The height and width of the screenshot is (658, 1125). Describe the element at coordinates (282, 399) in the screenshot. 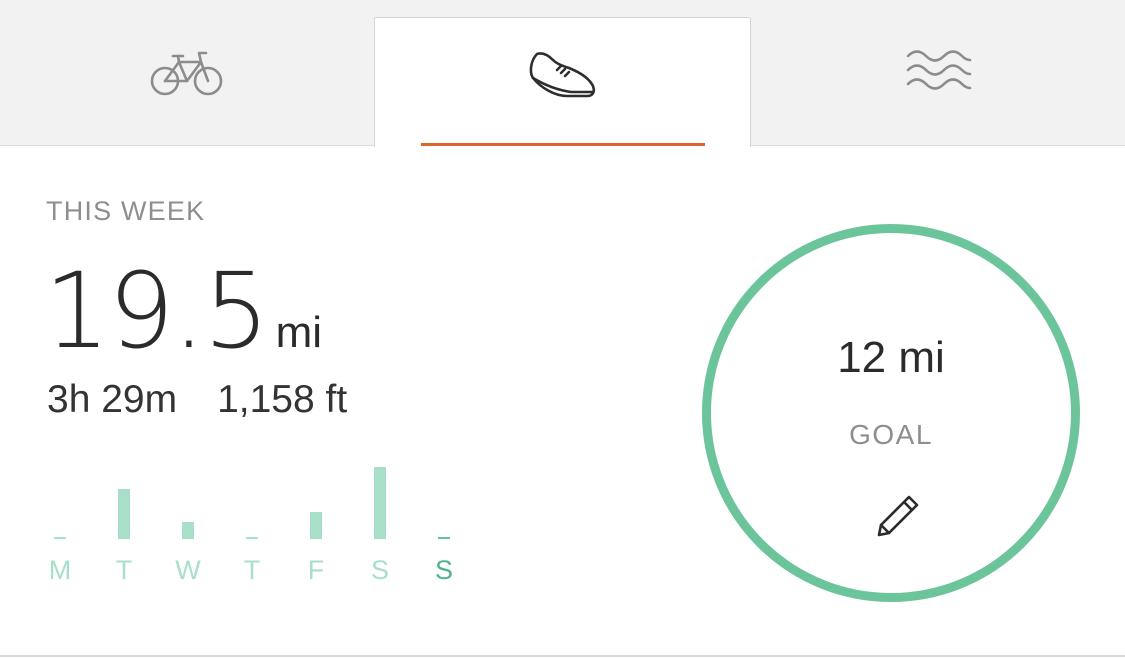

I see `elevation-gain: 1,158 ft` at that location.